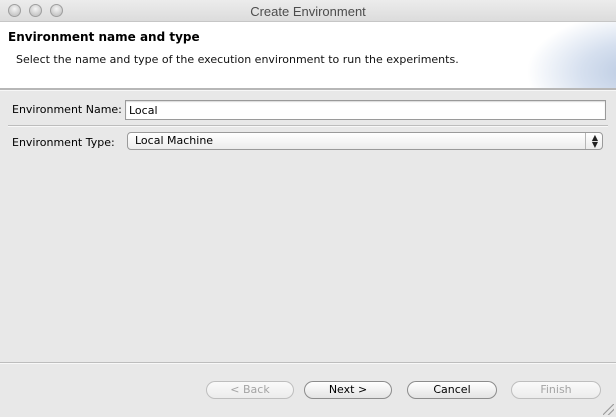  Describe the element at coordinates (104, 37) in the screenshot. I see `page-title: Environment name and type` at that location.